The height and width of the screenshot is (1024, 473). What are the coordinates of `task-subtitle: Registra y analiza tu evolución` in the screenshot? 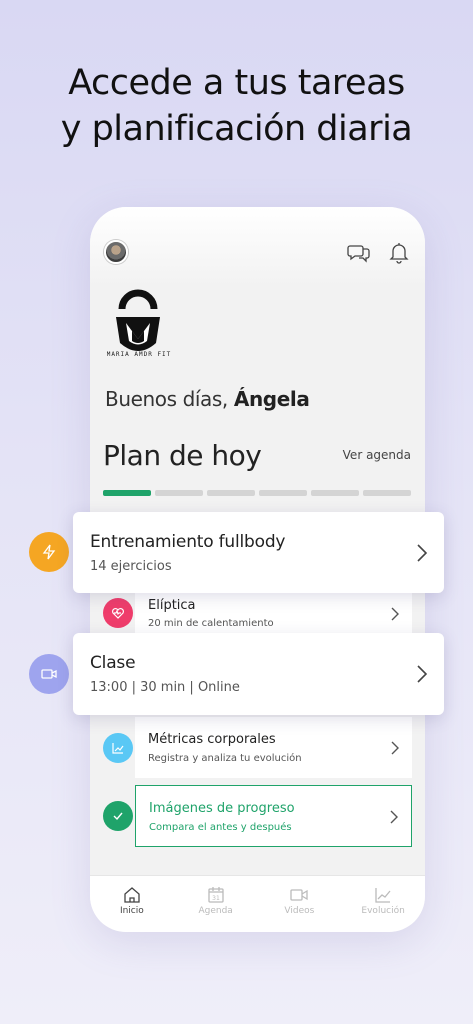 It's located at (225, 758).